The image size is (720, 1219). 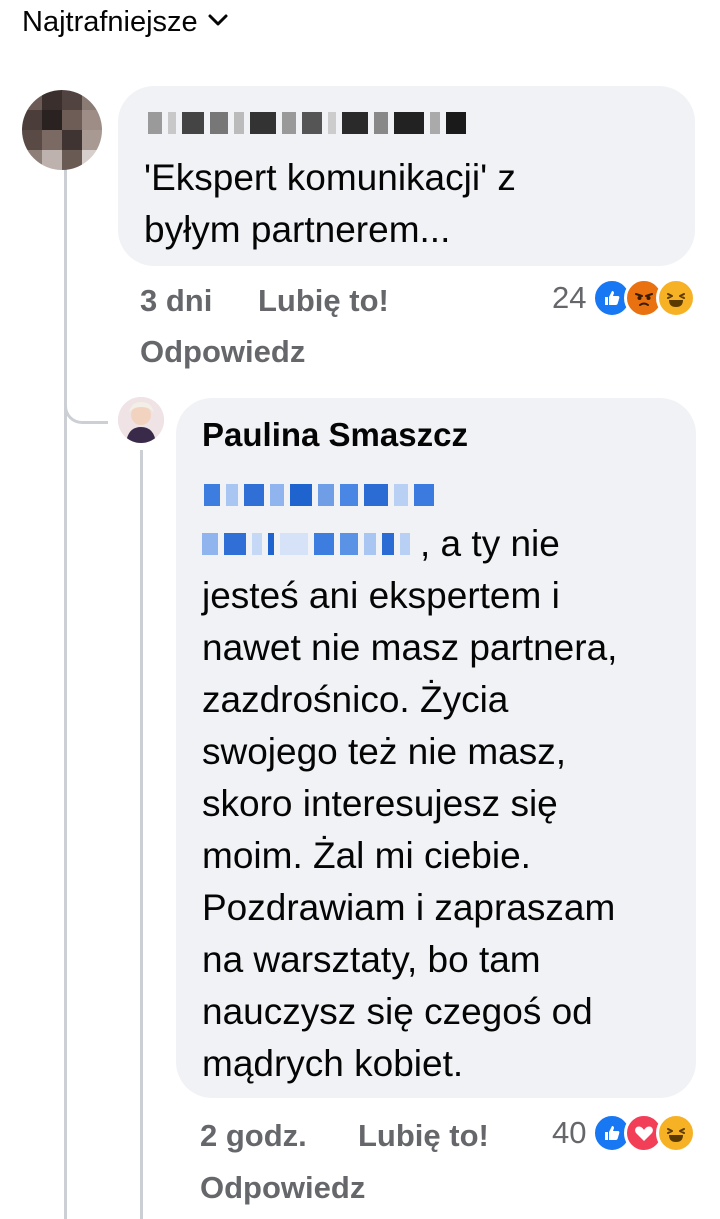 What do you see at coordinates (110, 22) in the screenshot?
I see `sort-label: Najtrafniejsze` at bounding box center [110, 22].